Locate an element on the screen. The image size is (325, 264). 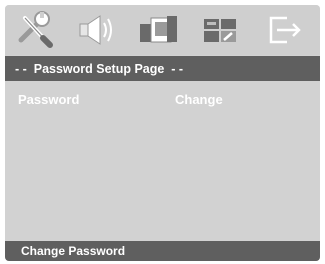
tab-general is located at coordinates (35, 30).